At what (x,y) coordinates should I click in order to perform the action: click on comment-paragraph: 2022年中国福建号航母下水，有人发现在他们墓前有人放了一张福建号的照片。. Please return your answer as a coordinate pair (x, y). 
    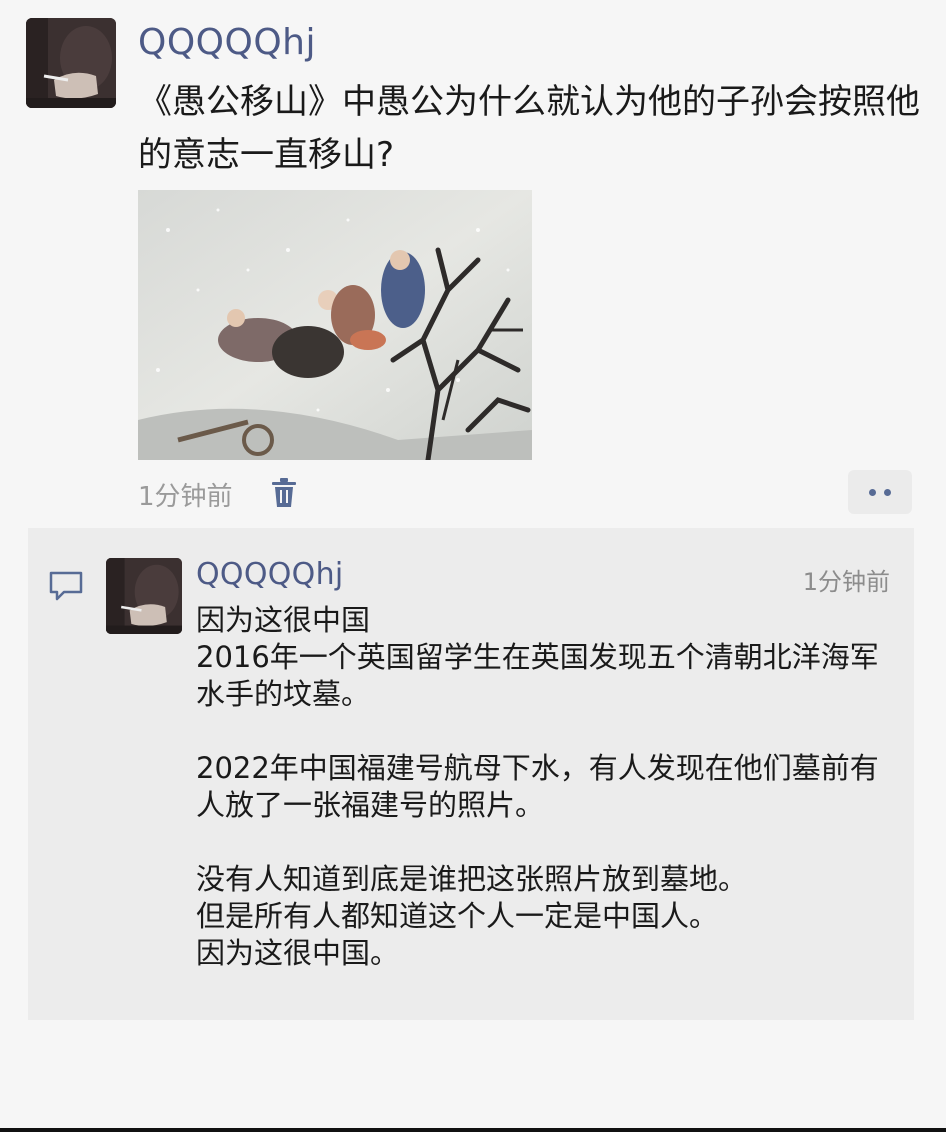
    Looking at the image, I should click on (537, 786).